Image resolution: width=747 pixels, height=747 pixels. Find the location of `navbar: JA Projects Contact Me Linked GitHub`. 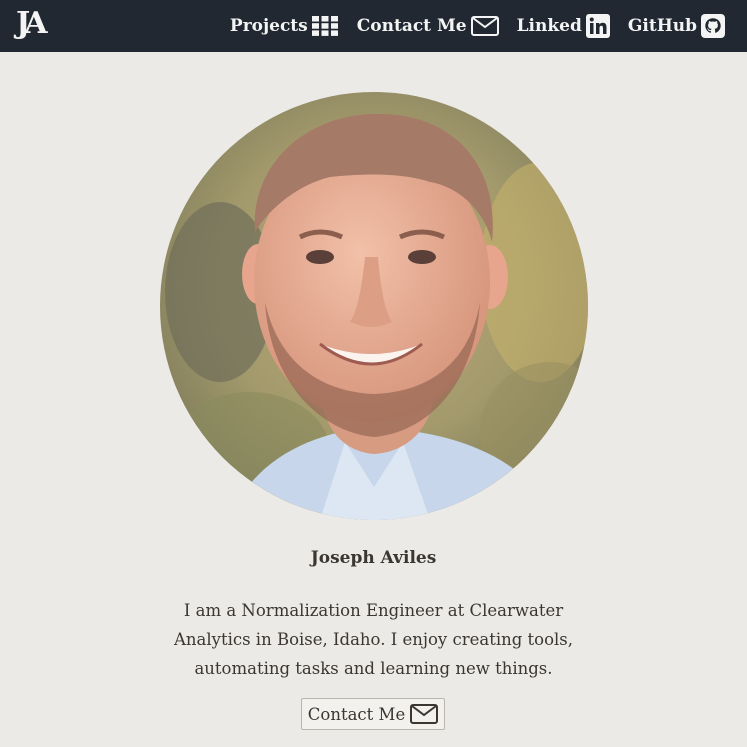

navbar: JA Projects Contact Me Linked GitHub is located at coordinates (373, 26).